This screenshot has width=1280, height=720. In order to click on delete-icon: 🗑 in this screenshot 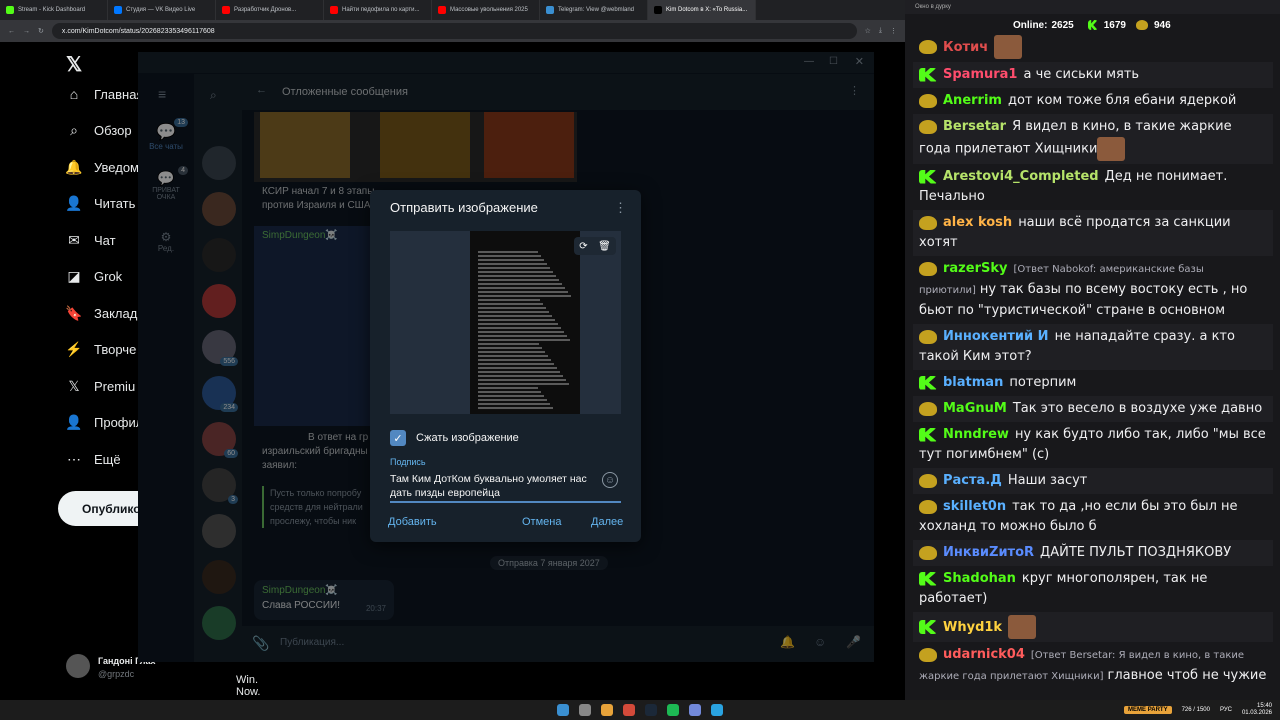, I will do `click(604, 246)`.